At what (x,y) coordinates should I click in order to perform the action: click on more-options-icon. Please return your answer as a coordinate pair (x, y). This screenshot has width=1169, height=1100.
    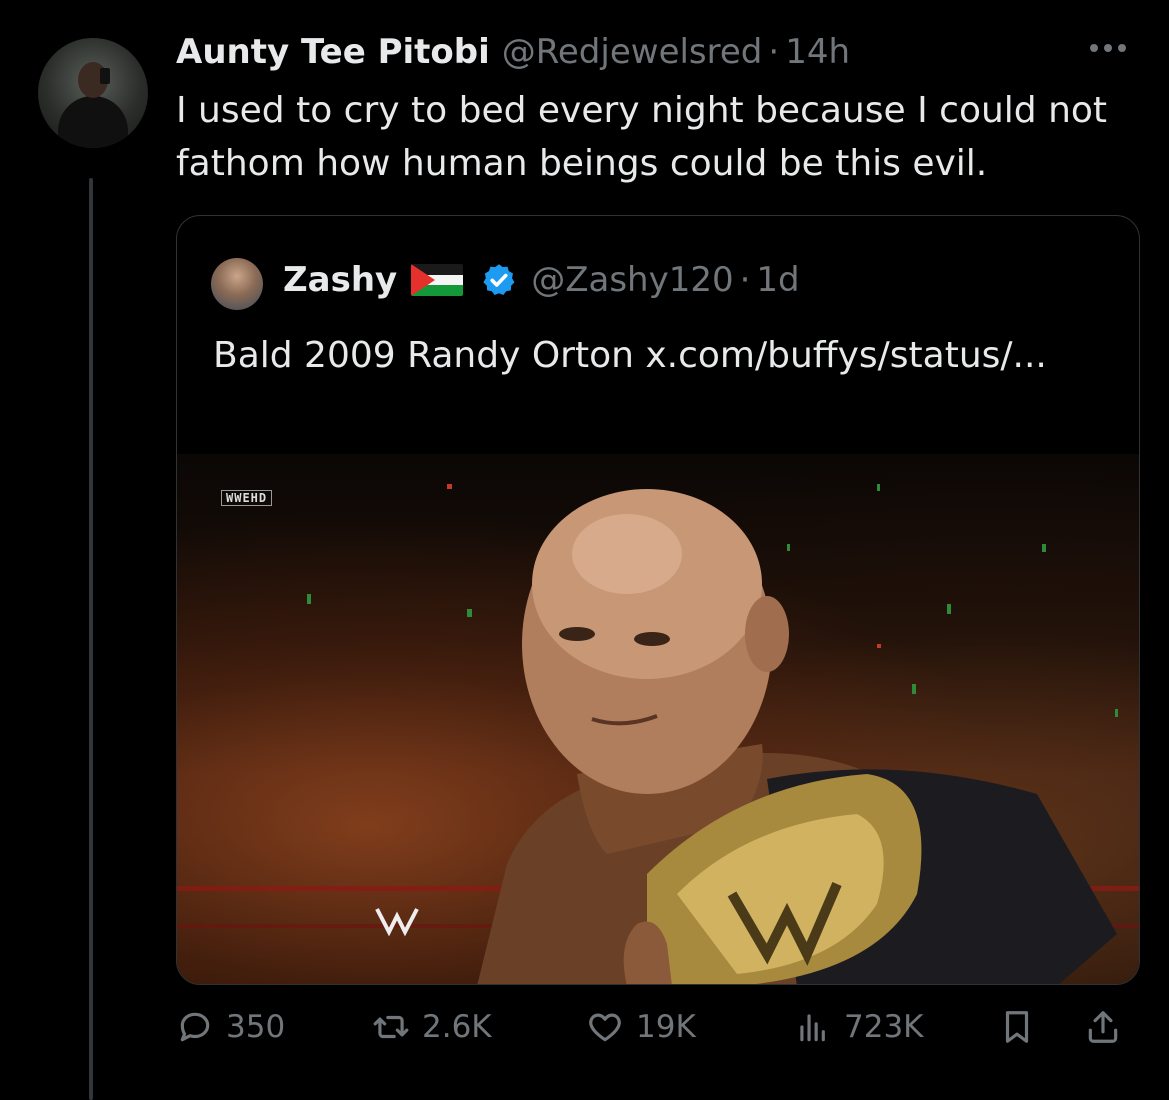
    Looking at the image, I should click on (1108, 48).